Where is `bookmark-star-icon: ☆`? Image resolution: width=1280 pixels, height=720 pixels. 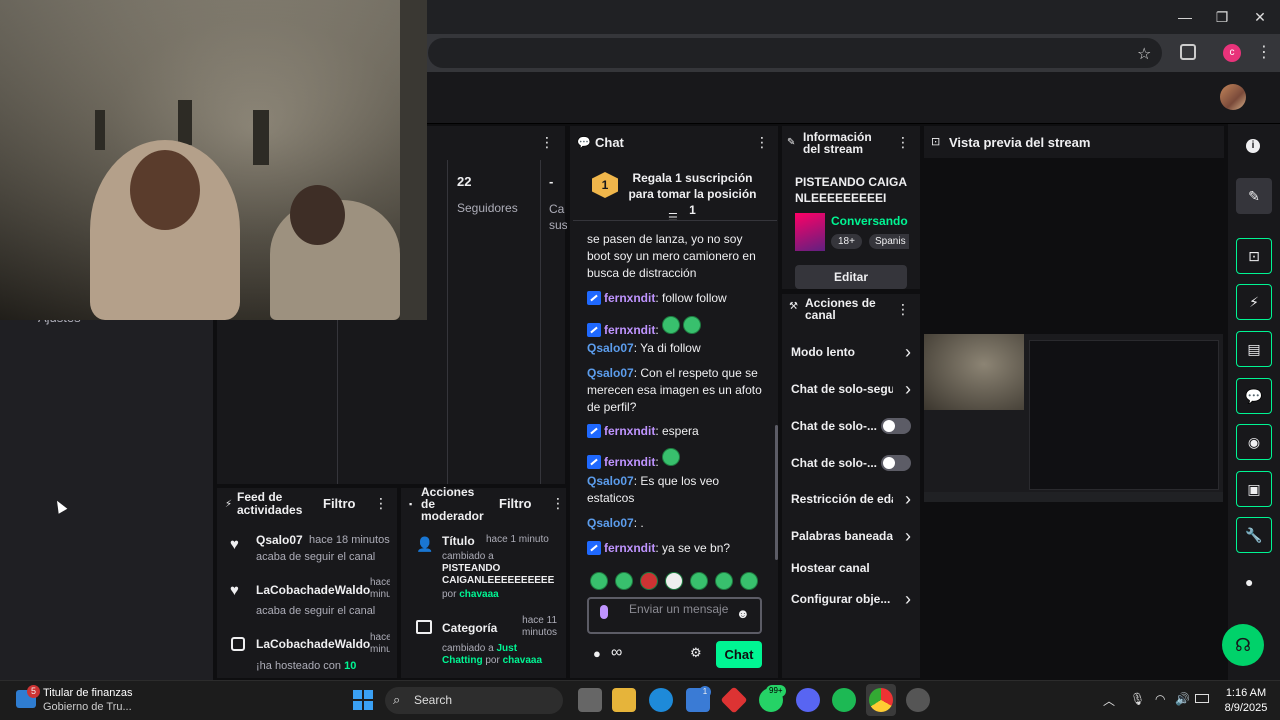 bookmark-star-icon: ☆ is located at coordinates (1144, 54).